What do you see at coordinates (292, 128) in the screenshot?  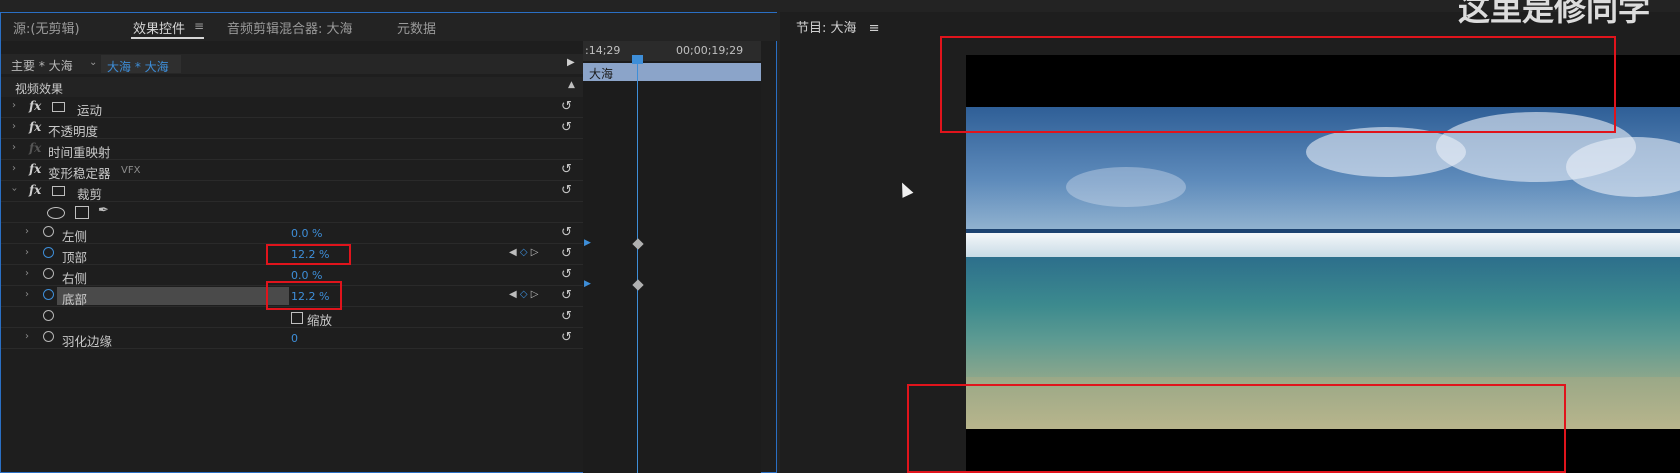 I see `effect-row-opacity: › fx 不透明度 ↺` at bounding box center [292, 128].